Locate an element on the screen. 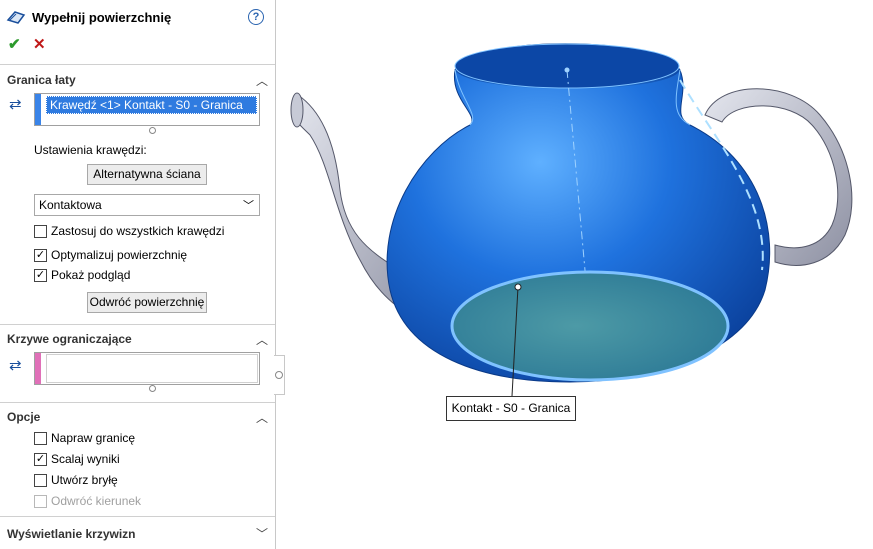  patch-boundary-header: Granica łaty is located at coordinates (41, 80).